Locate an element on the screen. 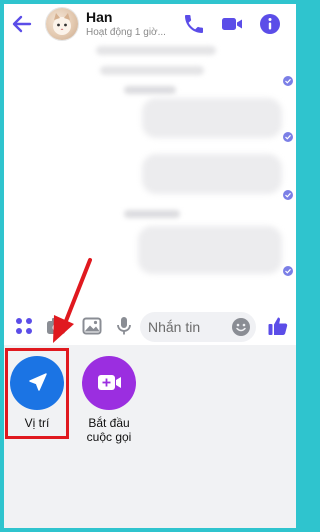  start-call-label: Bắt đầu cuộc gọi is located at coordinates (109, 430).